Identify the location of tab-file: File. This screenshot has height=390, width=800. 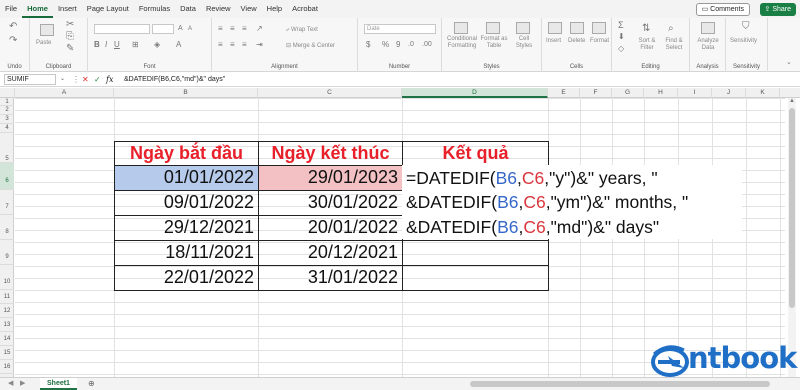
(11, 9).